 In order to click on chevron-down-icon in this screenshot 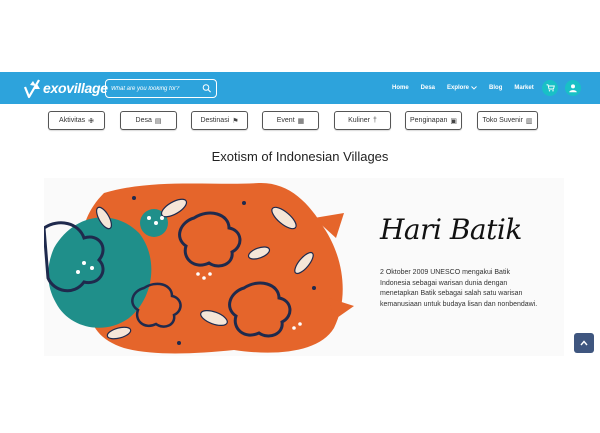, I will do `click(474, 88)`.